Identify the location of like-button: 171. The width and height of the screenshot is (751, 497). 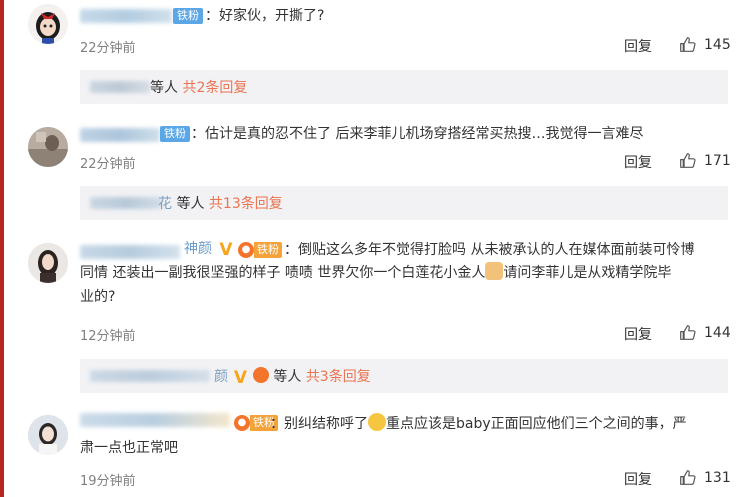
(705, 160).